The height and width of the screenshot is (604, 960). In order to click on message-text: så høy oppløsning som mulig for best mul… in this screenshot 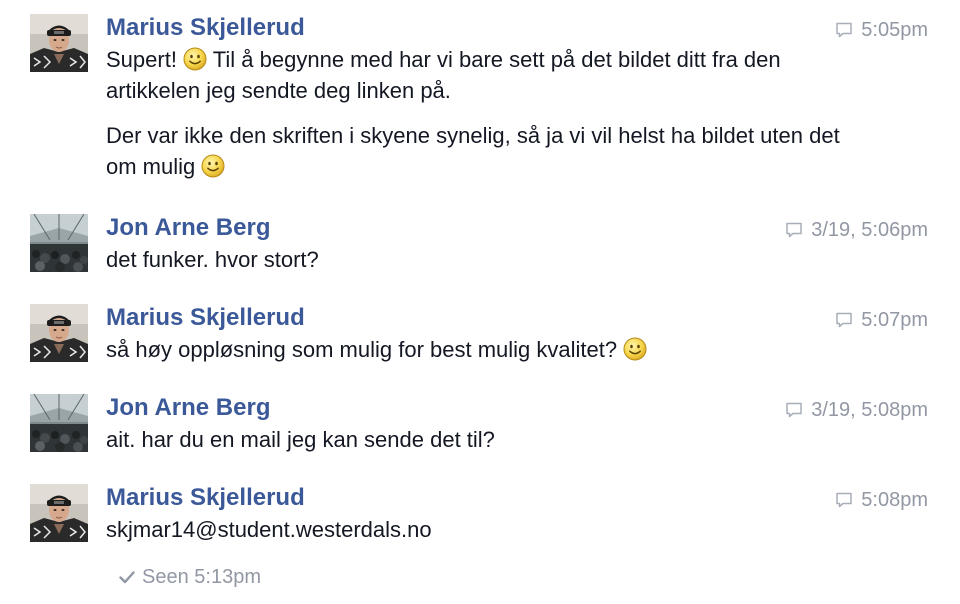, I will do `click(362, 349)`.